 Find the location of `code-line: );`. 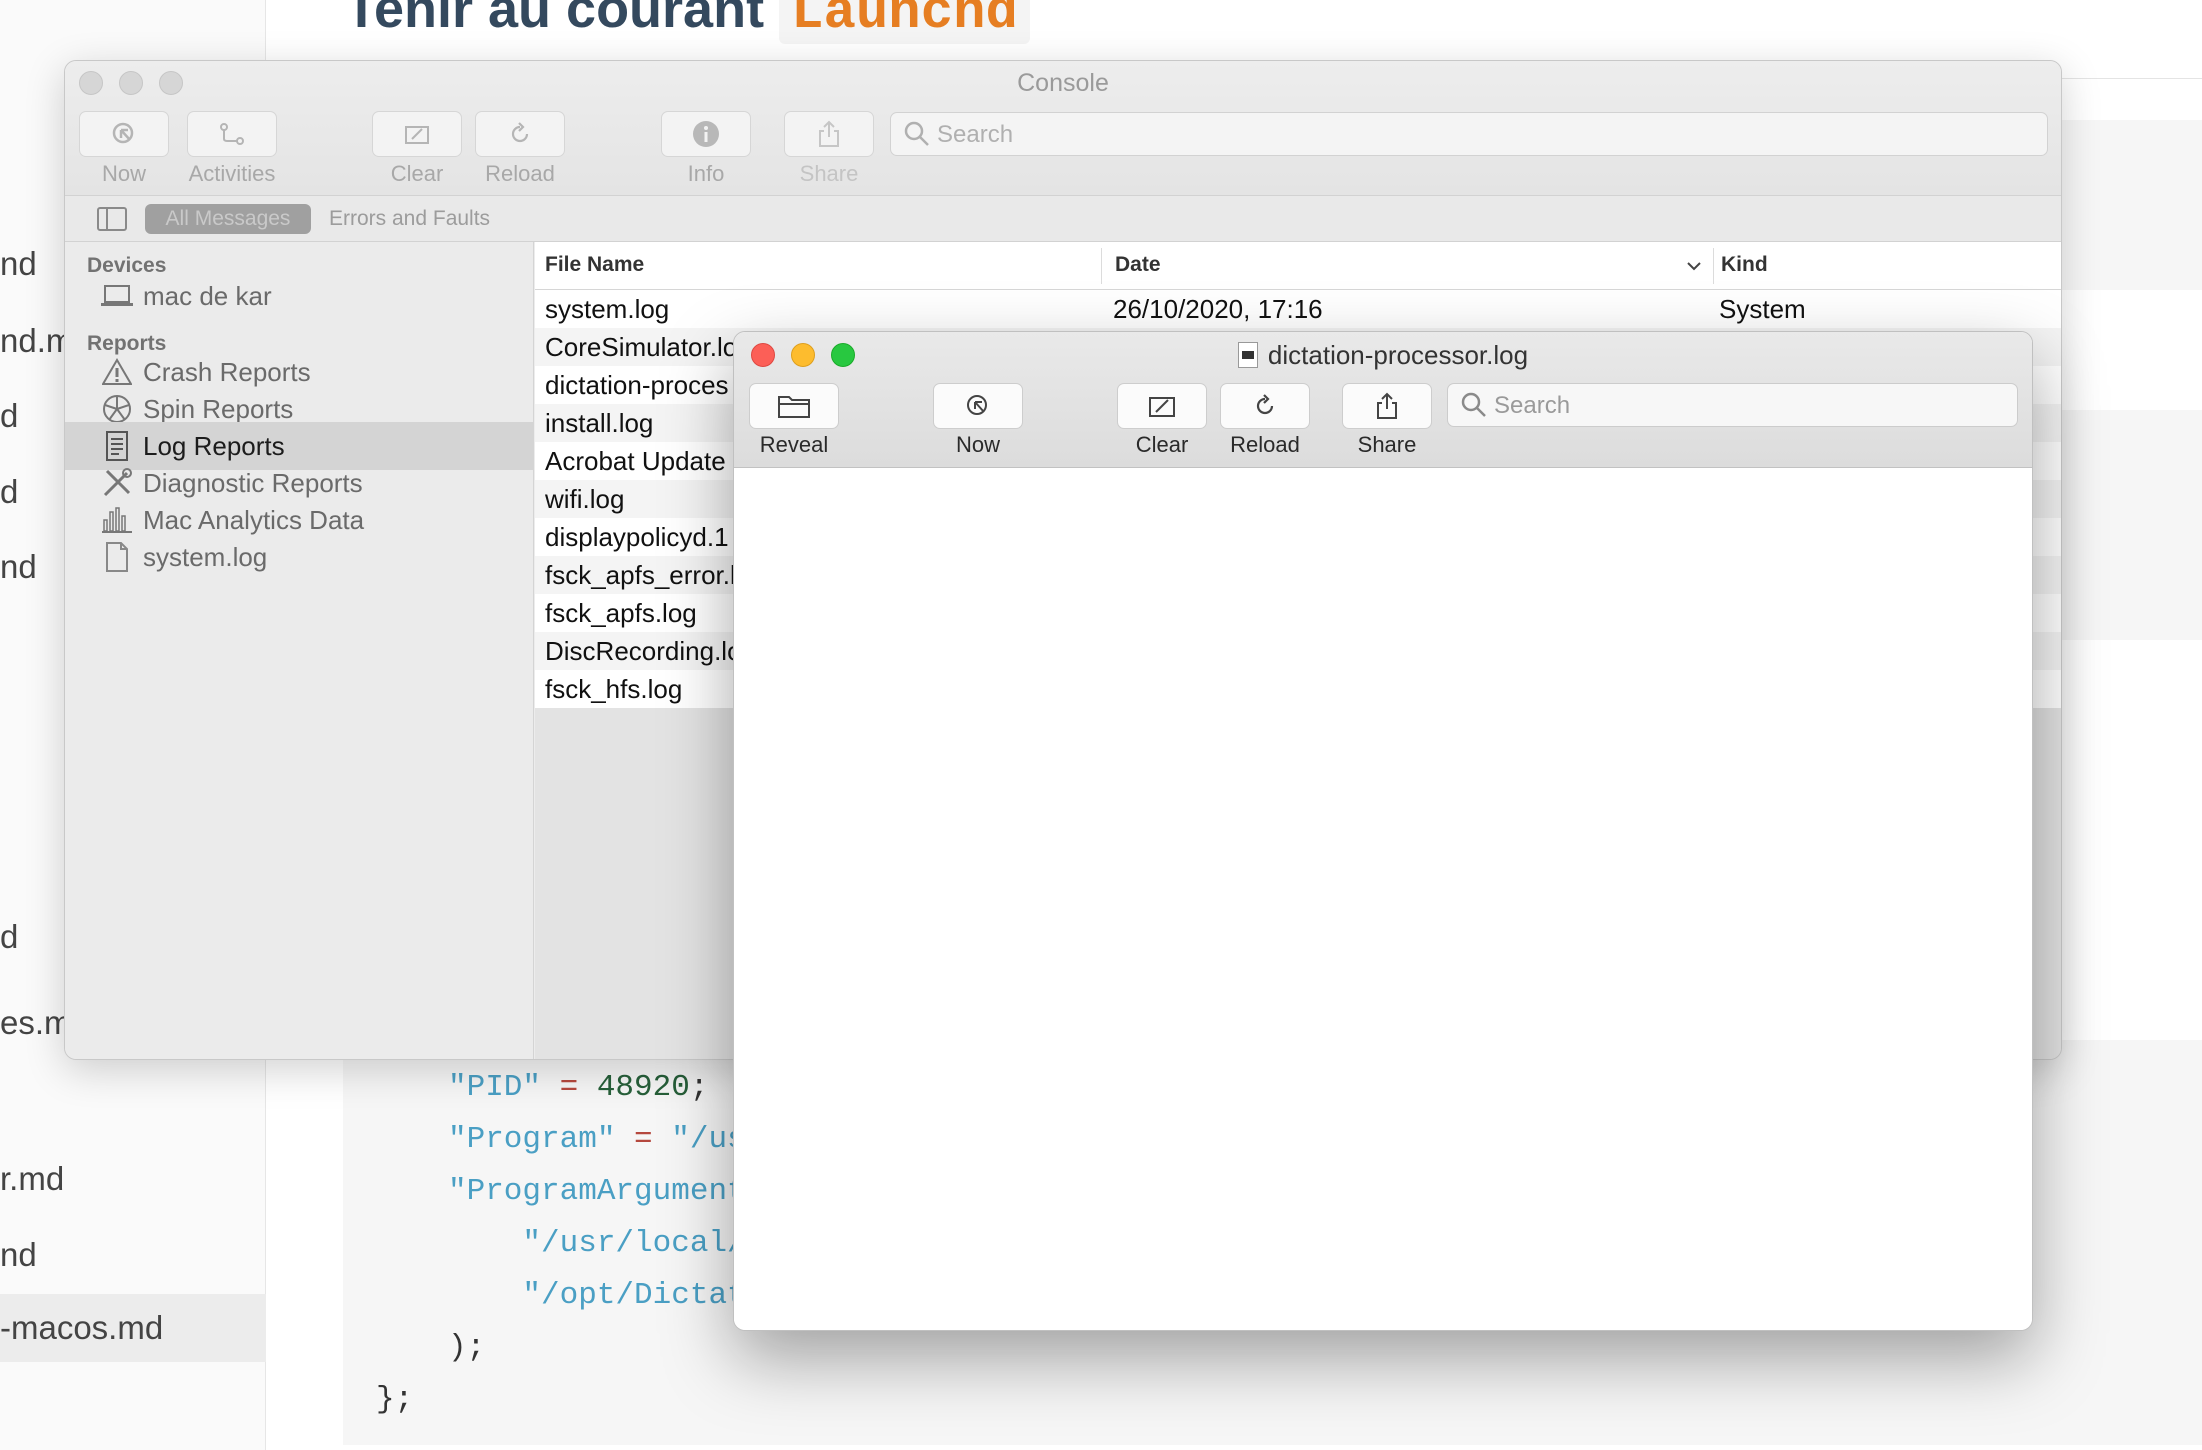

code-line: ); is located at coordinates (467, 1347).